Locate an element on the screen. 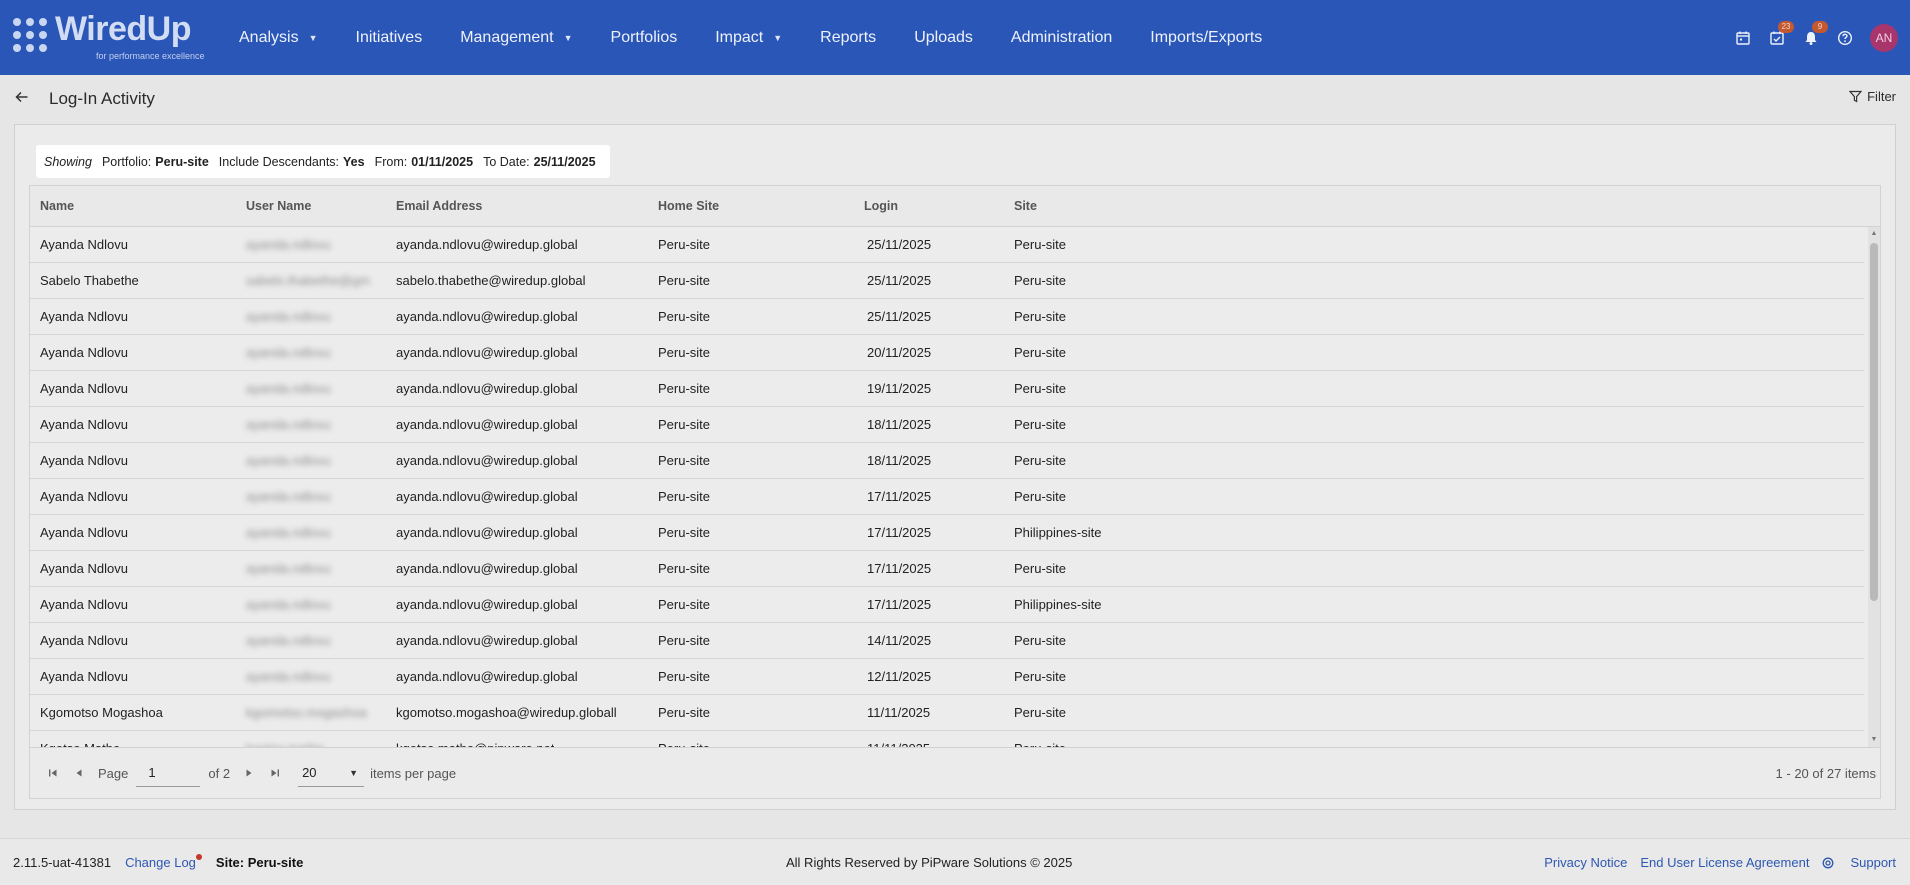  nav-item-uploads: Uploads is located at coordinates (943, 38).